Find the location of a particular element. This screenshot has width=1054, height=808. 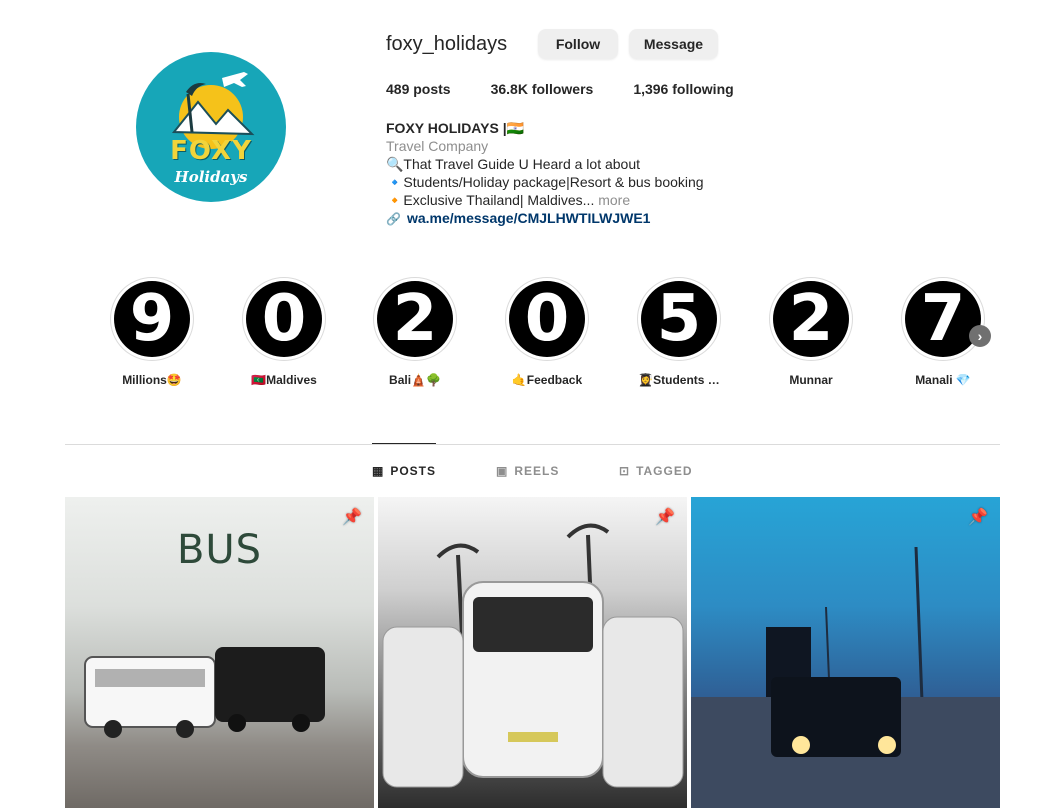

bio-line-3-wrap: 🔸Exclusive Thailand| Maldives... more is located at coordinates (606, 200).